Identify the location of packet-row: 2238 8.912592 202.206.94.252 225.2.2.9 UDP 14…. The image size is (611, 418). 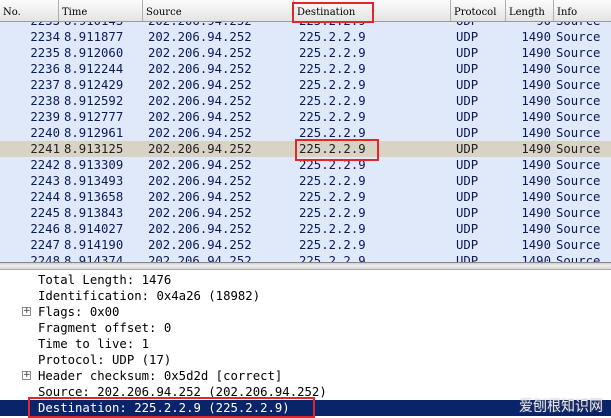
(305, 101).